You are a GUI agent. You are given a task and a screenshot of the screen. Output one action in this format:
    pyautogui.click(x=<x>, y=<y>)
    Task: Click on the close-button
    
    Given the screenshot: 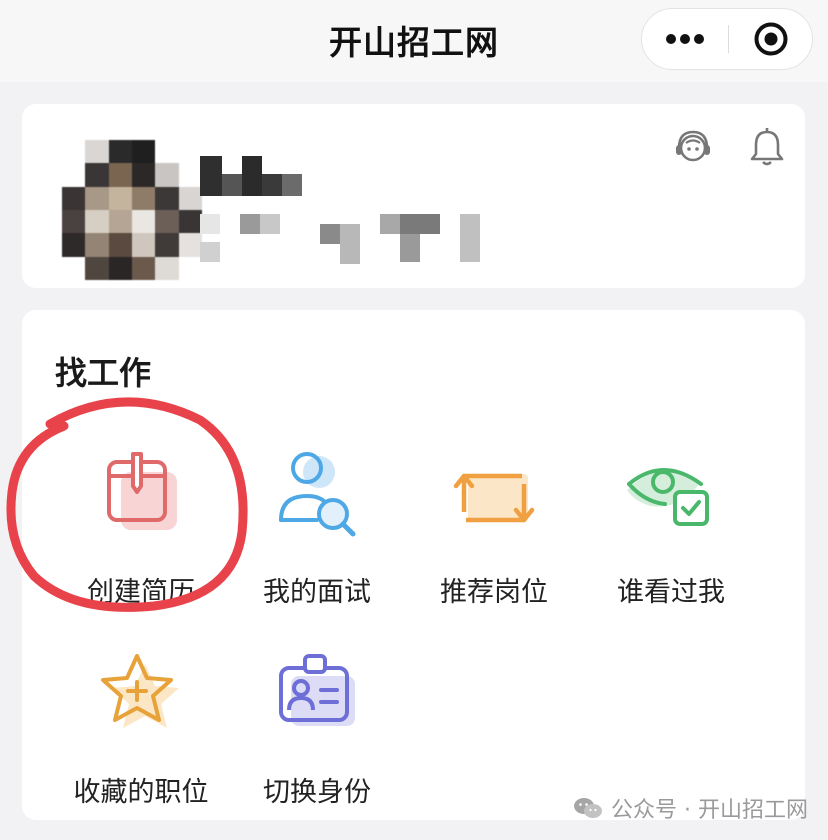 What is the action you would take?
    pyautogui.click(x=771, y=39)
    